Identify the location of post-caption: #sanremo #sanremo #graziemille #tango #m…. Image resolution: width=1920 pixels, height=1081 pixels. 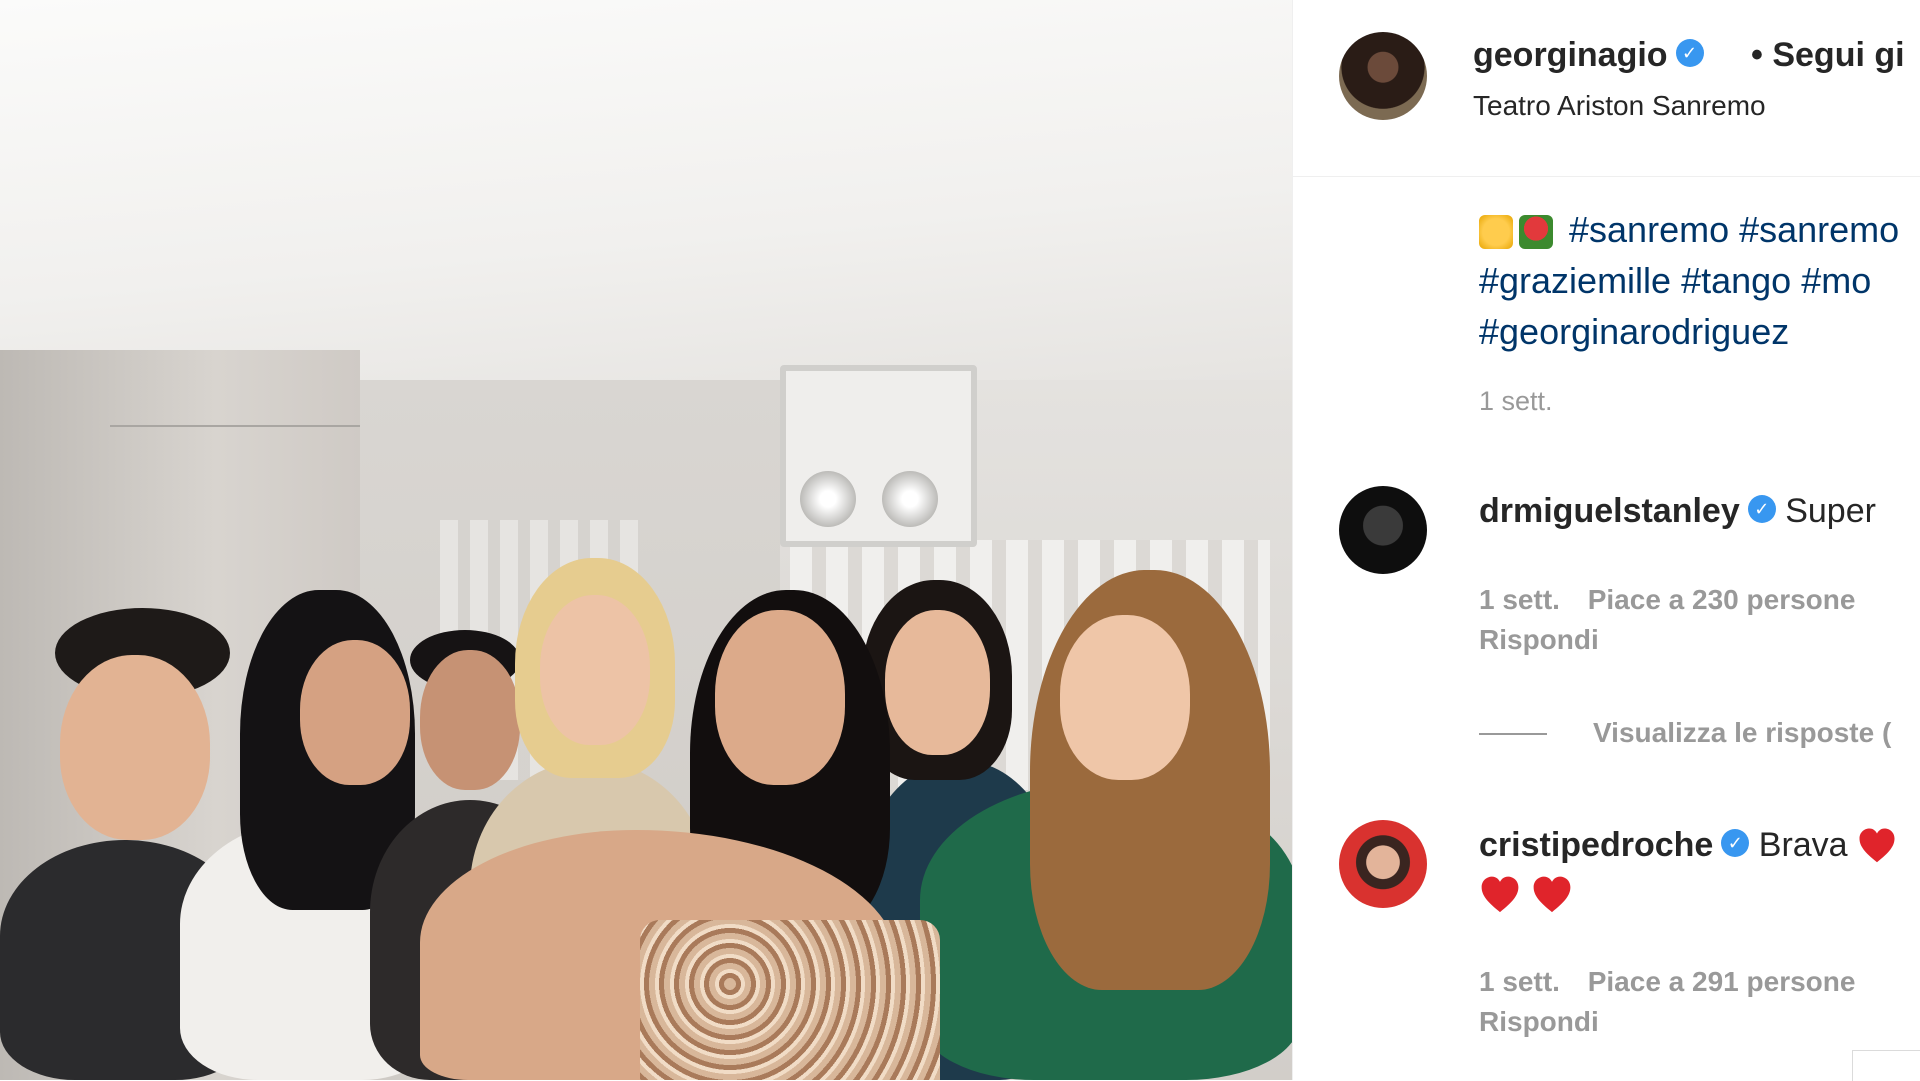
(1699, 273).